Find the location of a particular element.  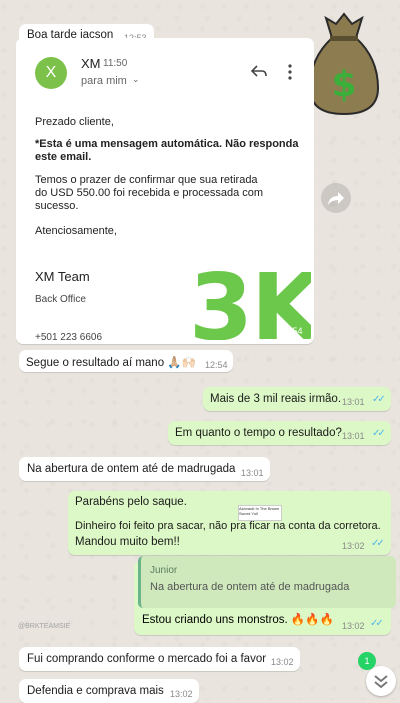

more-vert-icon is located at coordinates (290, 72).